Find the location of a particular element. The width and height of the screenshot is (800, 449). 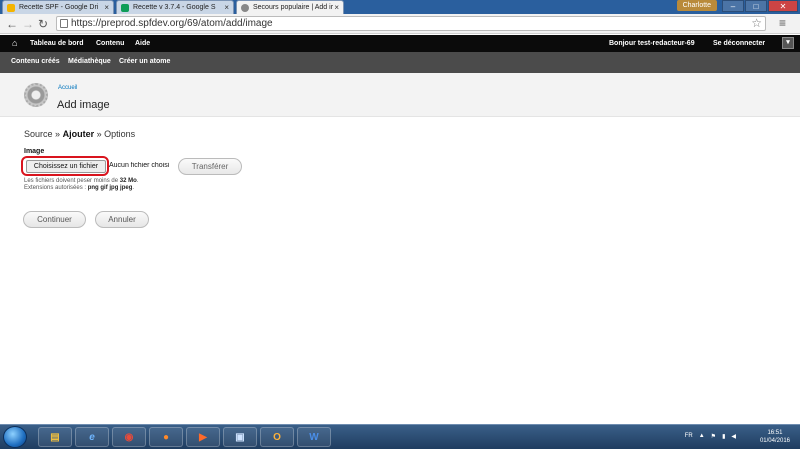

shortcut-bar: Contenu créés Médiathèque Créer un atome is located at coordinates (400, 62).